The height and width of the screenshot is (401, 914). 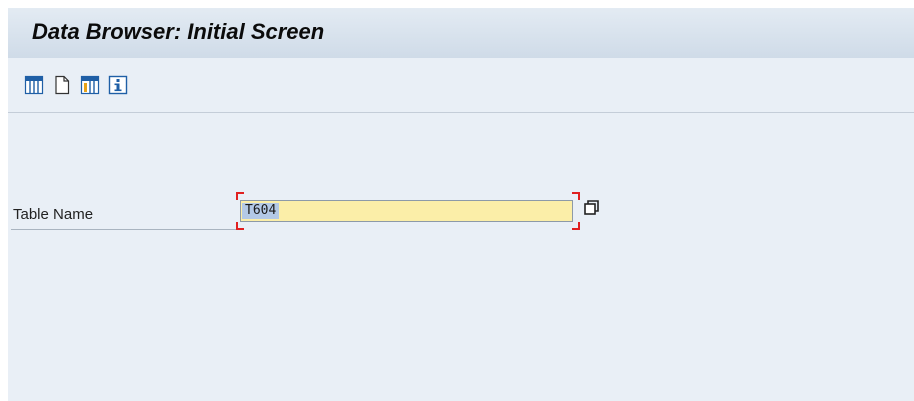 I want to click on table-name-input, so click(x=406, y=211).